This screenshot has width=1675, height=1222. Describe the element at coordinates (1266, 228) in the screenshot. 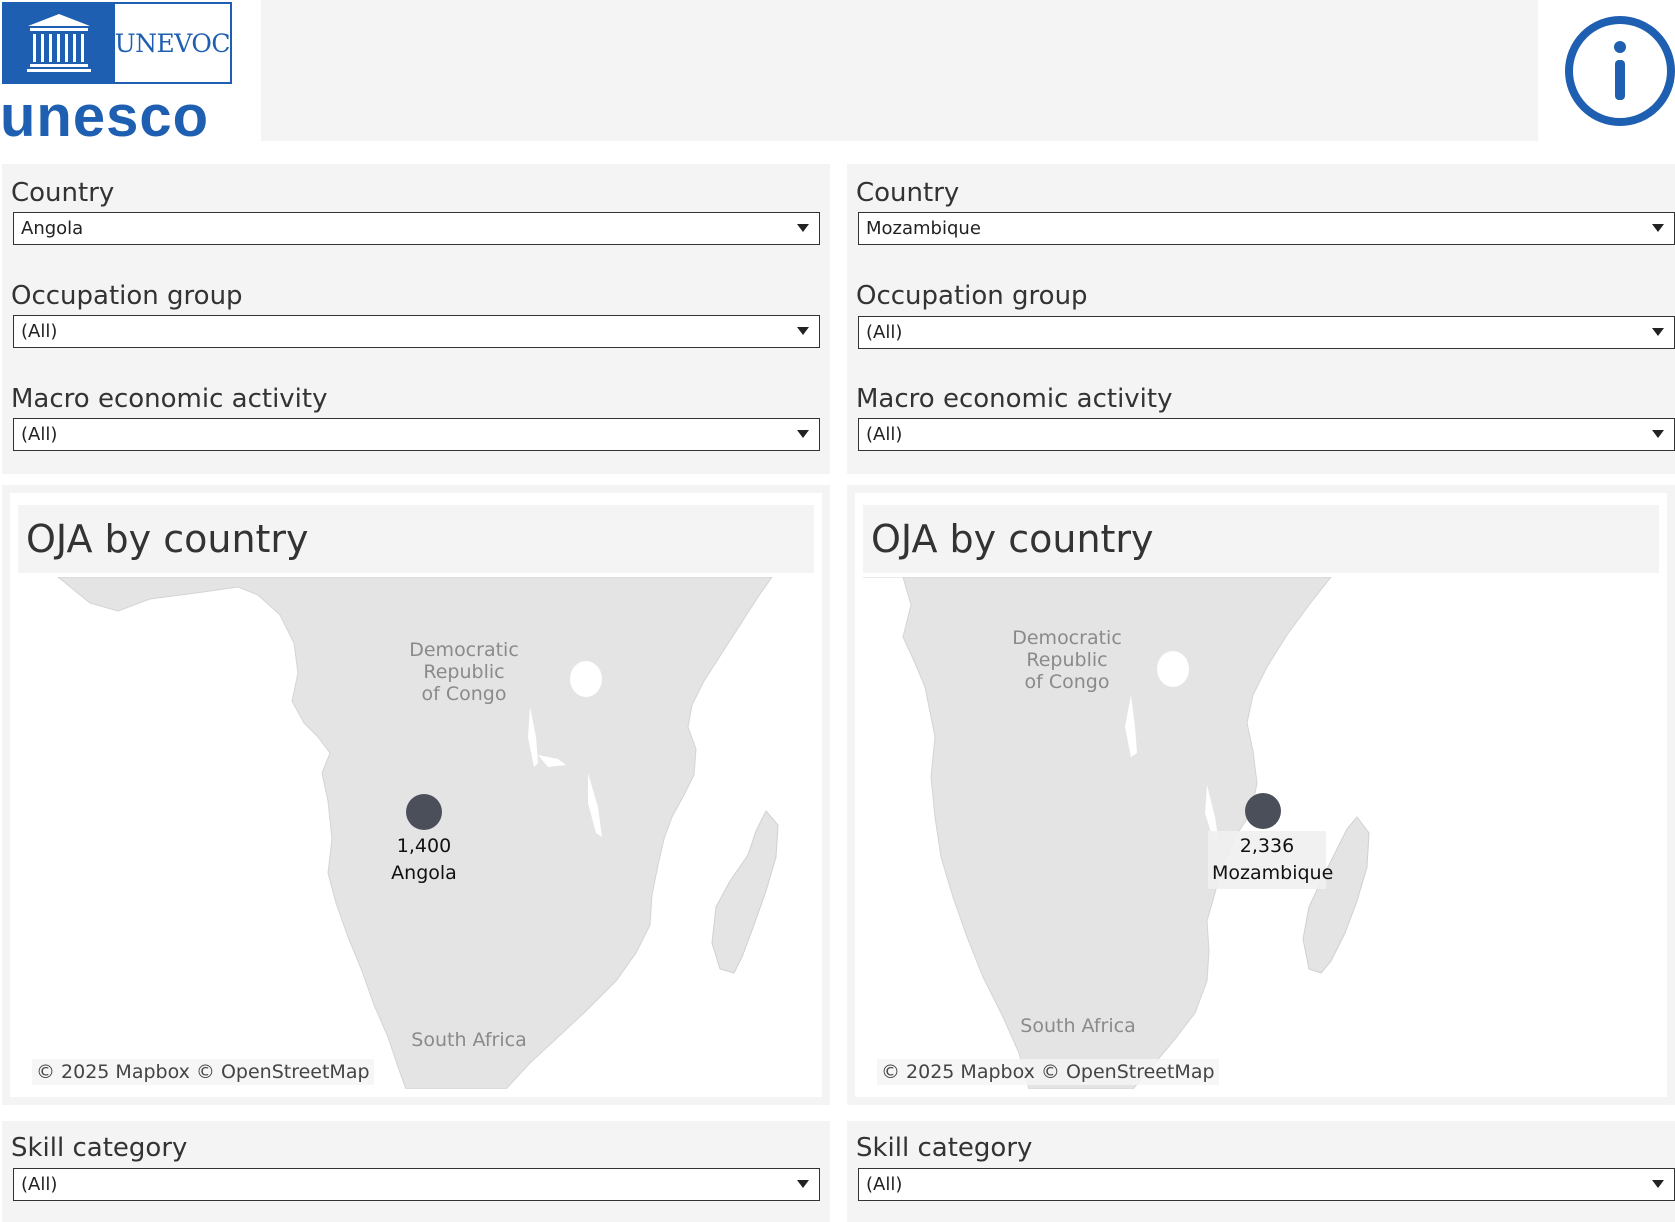

I see `country-dropdown: Mozambique` at that location.